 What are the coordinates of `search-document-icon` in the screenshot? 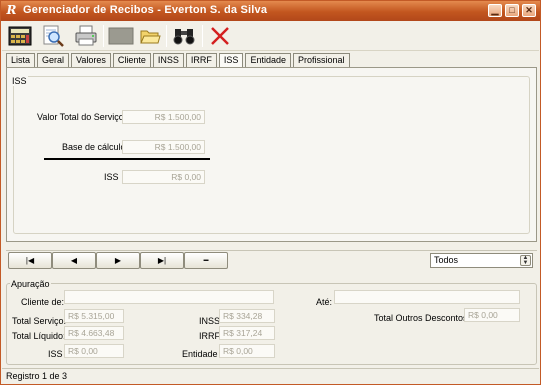 It's located at (53, 36).